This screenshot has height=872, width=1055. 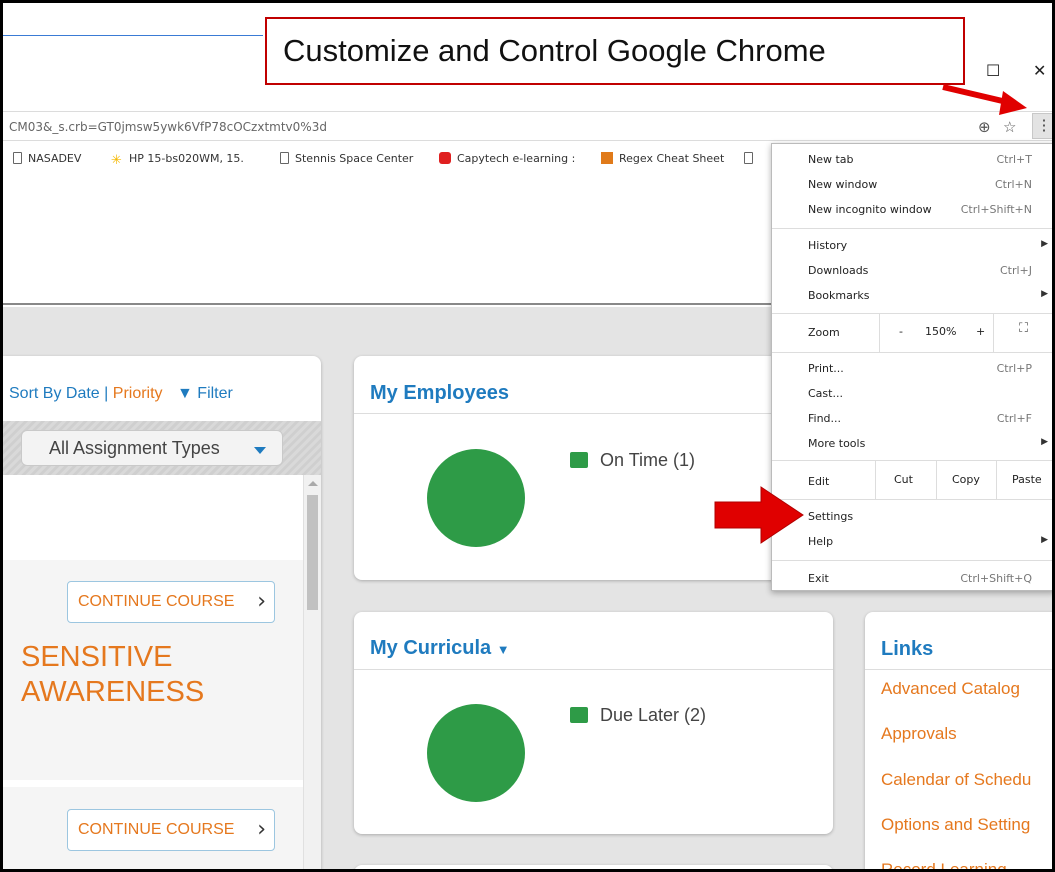 I want to click on settings-arrow-icon, so click(x=759, y=515).